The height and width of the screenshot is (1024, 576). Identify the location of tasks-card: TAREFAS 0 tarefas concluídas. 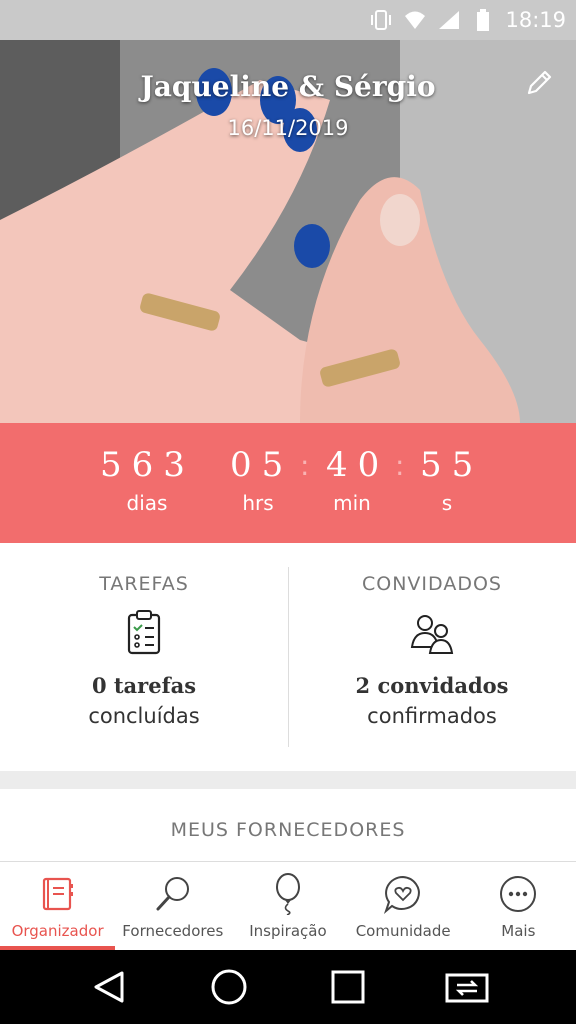
(144, 657).